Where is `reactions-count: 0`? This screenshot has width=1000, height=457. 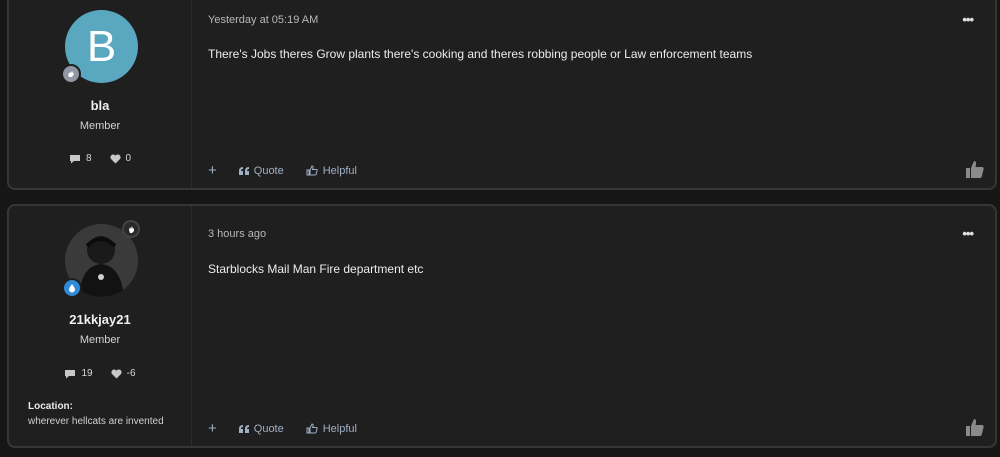 reactions-count: 0 is located at coordinates (128, 158).